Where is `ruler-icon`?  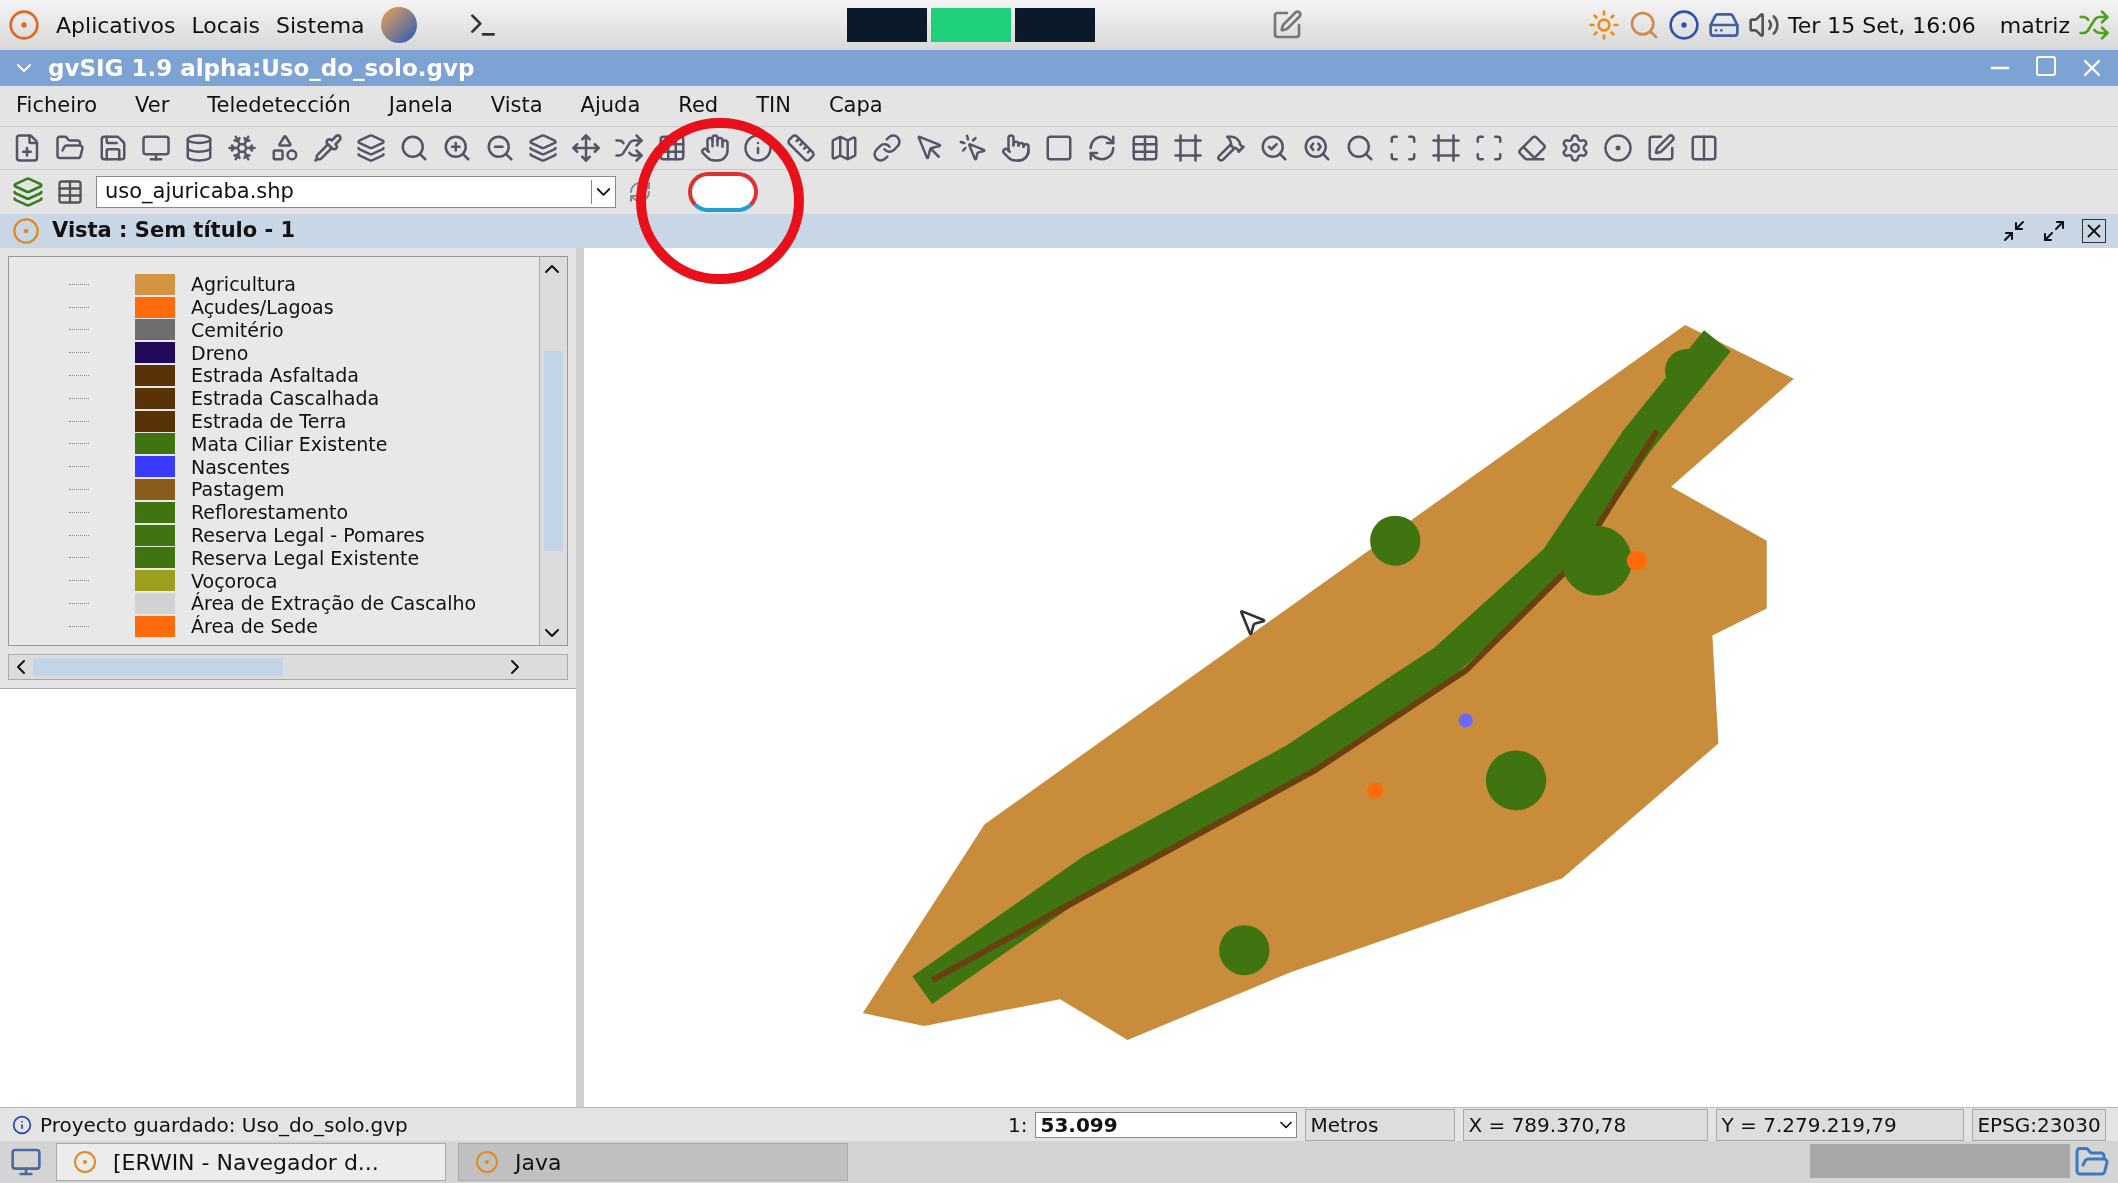
ruler-icon is located at coordinates (801, 148).